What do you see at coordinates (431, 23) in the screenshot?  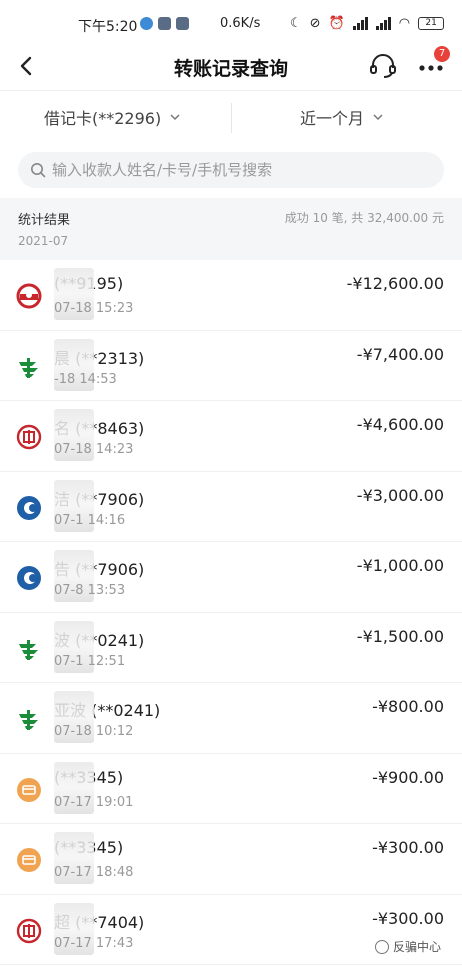 I see `battery-icon: 21` at bounding box center [431, 23].